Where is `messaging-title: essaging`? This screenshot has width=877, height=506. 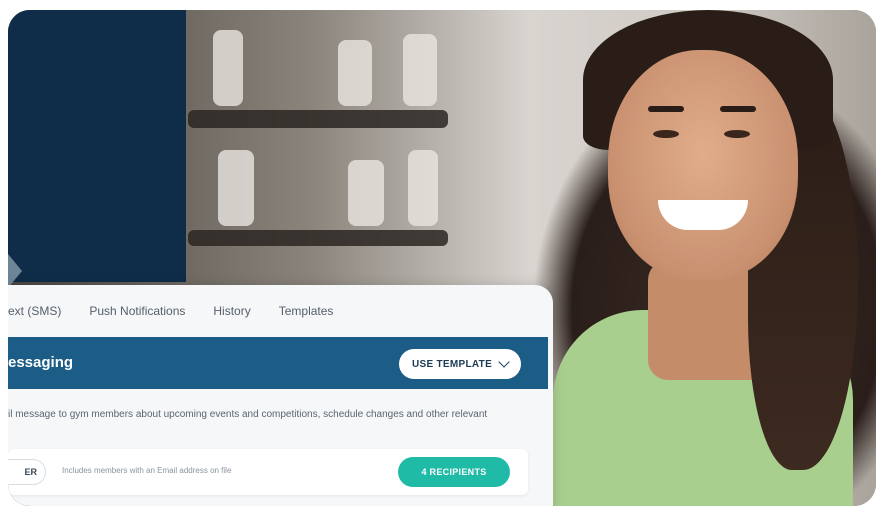
messaging-title: essaging is located at coordinates (41, 362).